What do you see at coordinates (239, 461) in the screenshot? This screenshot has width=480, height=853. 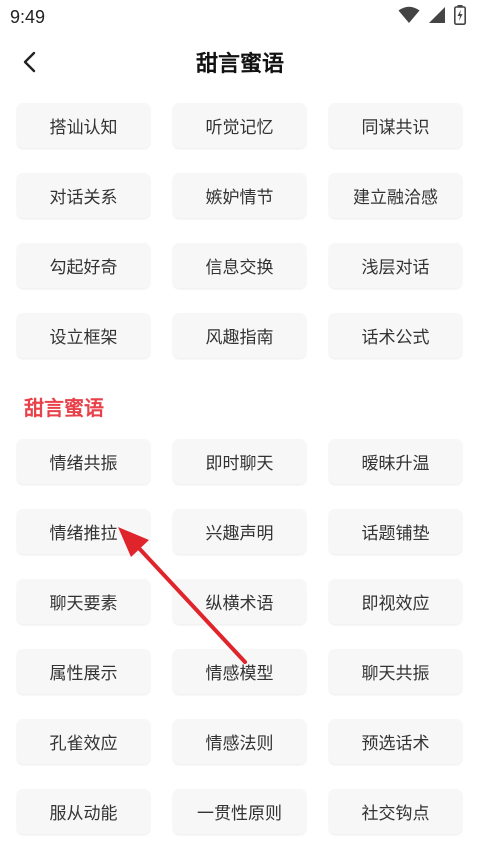 I see `topic-tag: 即时聊天` at bounding box center [239, 461].